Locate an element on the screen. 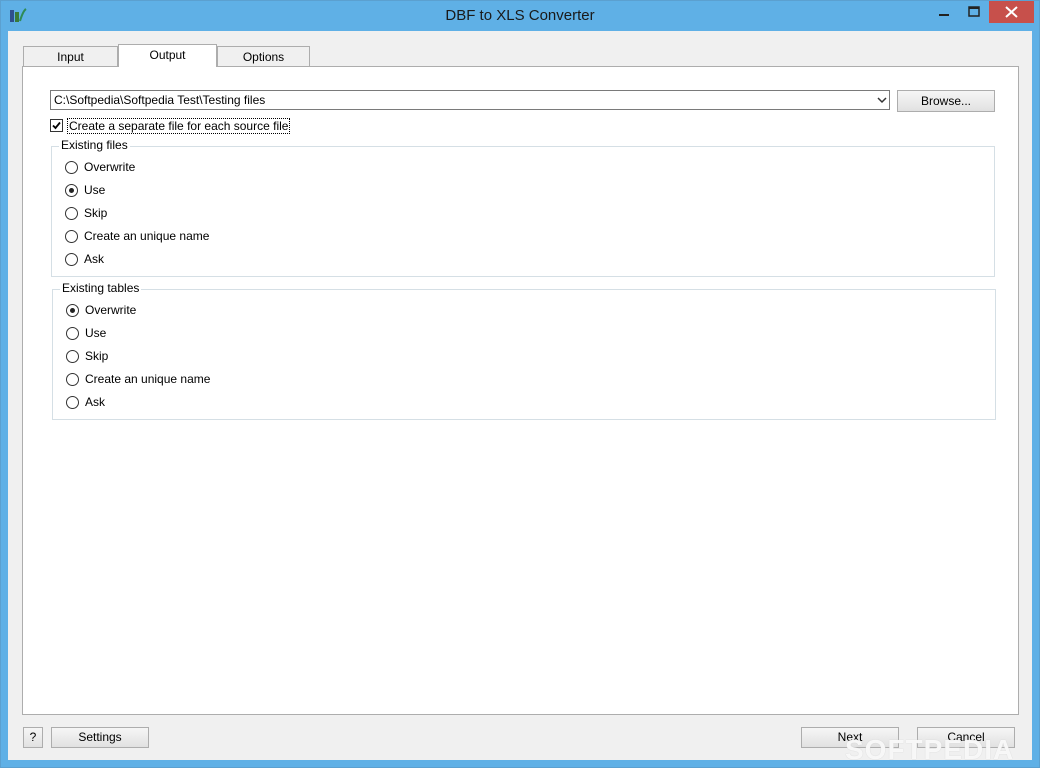 This screenshot has height=768, width=1040. window-title: DBF to XLS Converter is located at coordinates (520, 15).